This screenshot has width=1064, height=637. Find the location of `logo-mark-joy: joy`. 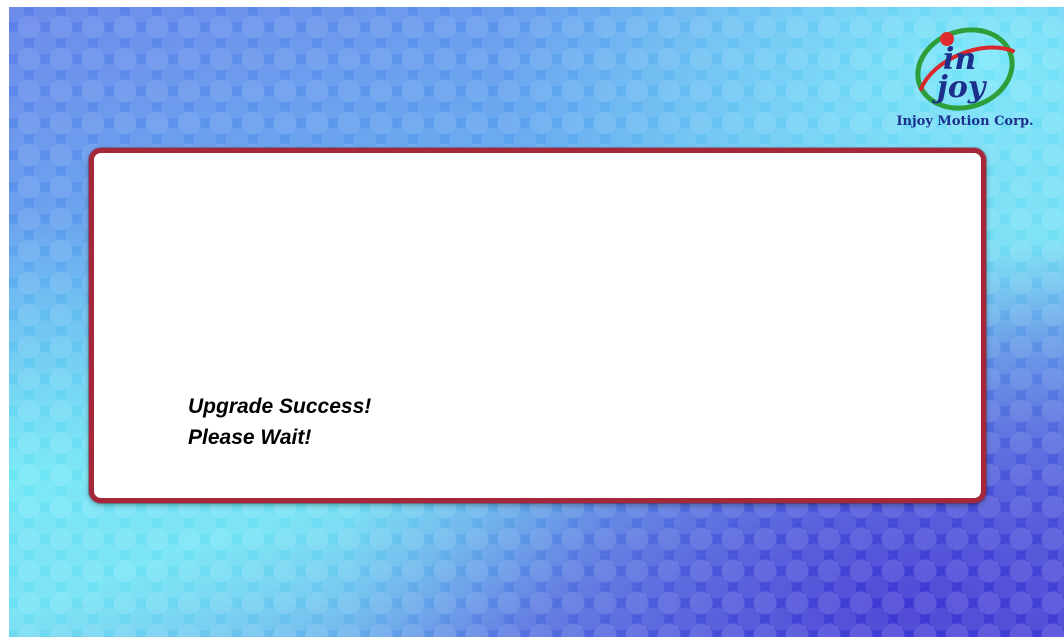

logo-mark-joy: joy is located at coordinates (960, 87).